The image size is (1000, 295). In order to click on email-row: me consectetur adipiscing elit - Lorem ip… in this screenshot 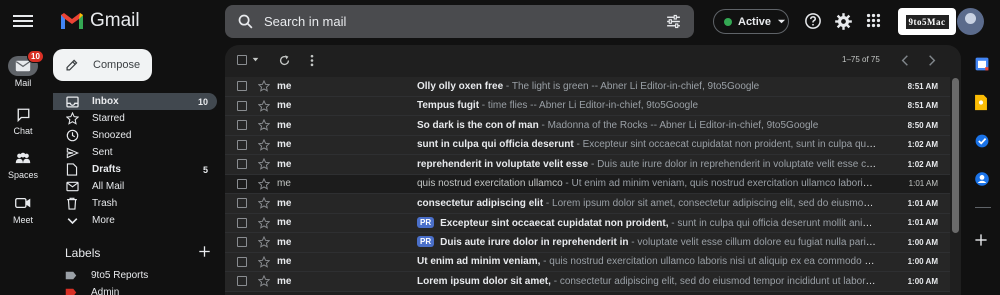, I will do `click(587, 204)`.